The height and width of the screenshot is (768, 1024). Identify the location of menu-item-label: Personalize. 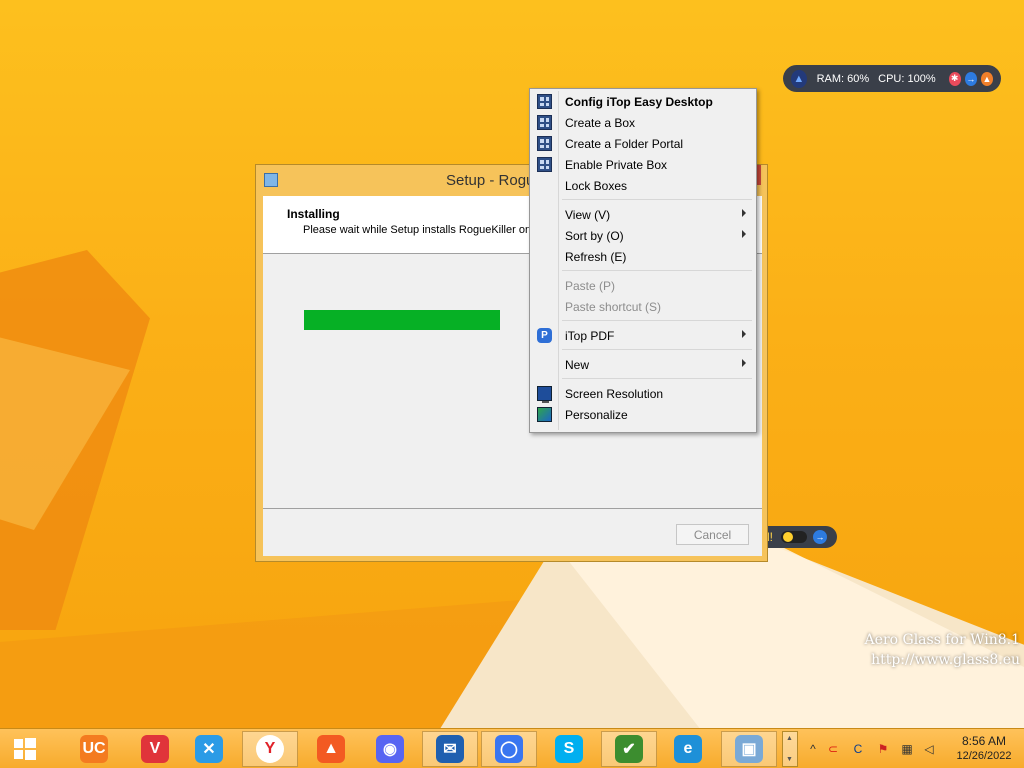
(596, 414).